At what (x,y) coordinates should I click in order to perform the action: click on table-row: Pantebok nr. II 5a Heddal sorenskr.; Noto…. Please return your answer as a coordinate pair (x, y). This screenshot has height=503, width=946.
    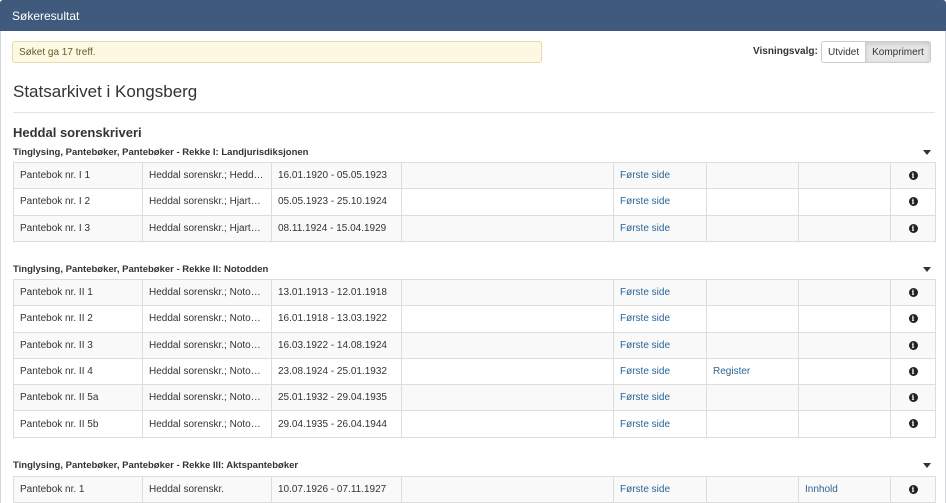
    Looking at the image, I should click on (474, 398).